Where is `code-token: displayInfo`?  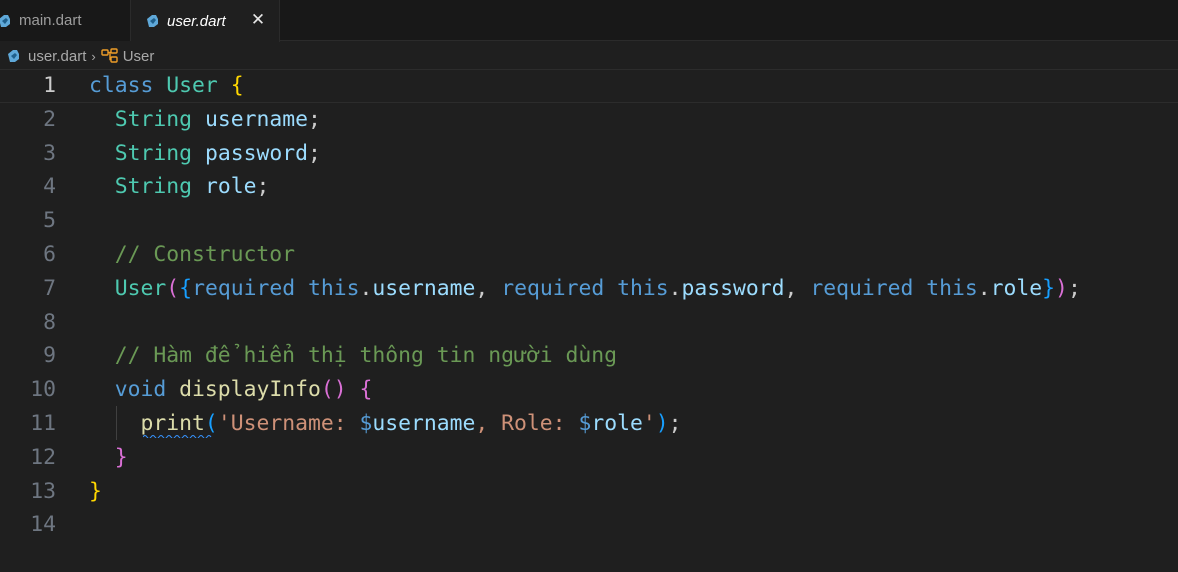 code-token: displayInfo is located at coordinates (250, 390).